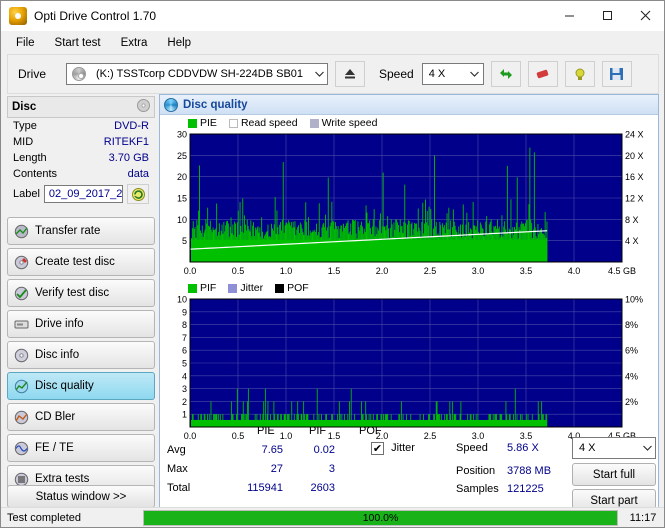  What do you see at coordinates (184, 415) in the screenshot?
I see `svg-text: 1` at bounding box center [184, 415].